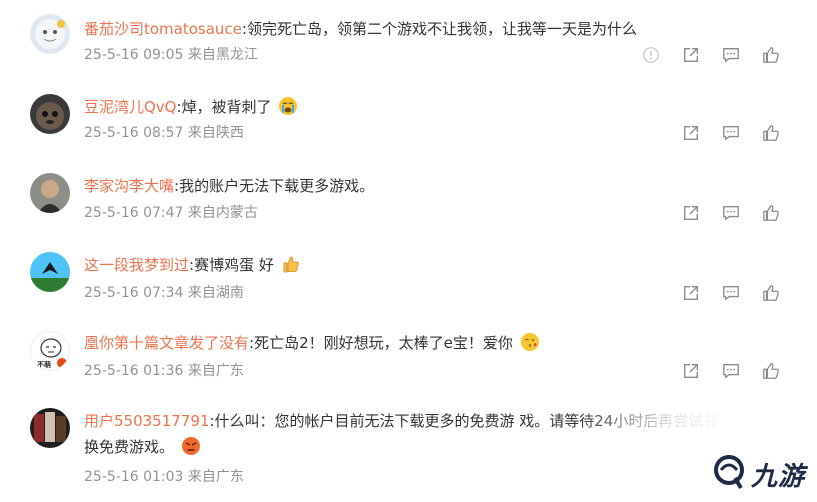  I want to click on comment-meta: 25-5-16 09:05 来自黑龙江, so click(171, 55).